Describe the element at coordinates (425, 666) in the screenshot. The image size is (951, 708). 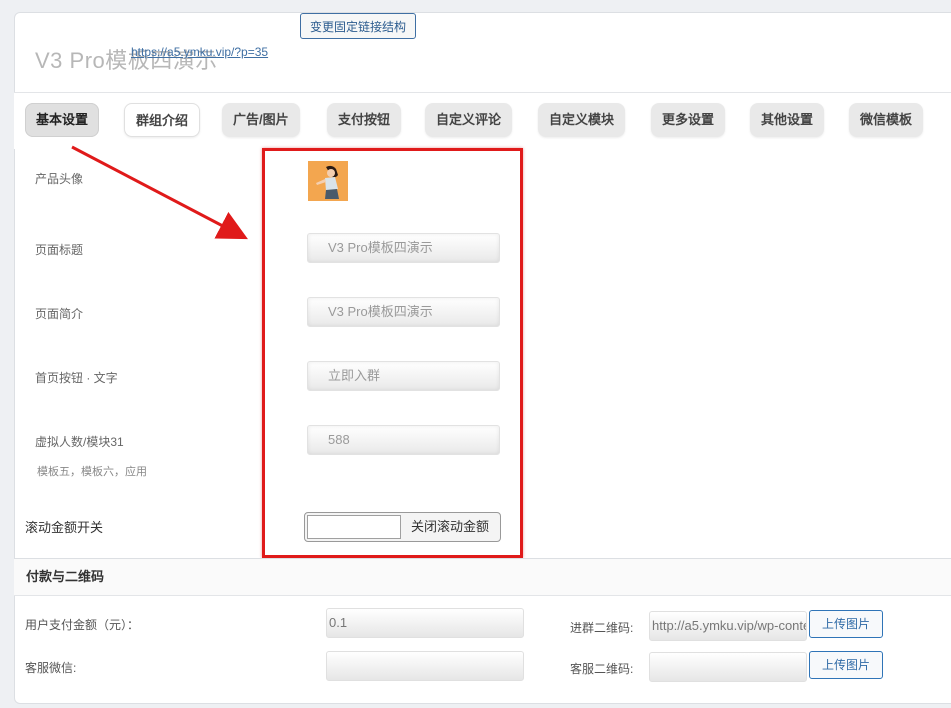
I see `service-wechat-input` at that location.